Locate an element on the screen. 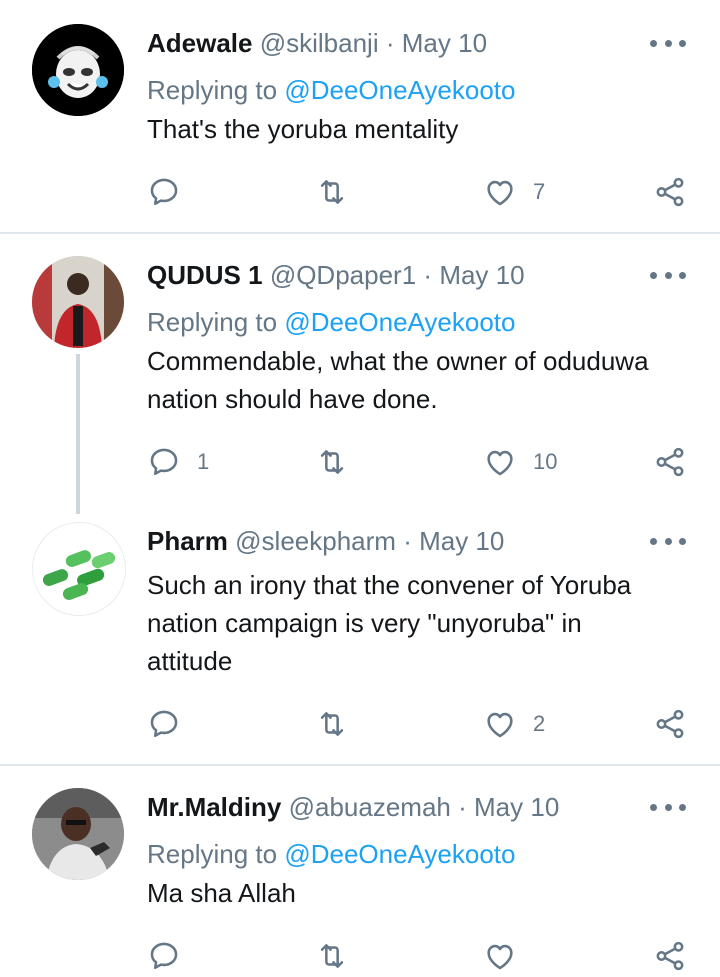  action-bar is located at coordinates (417, 956).